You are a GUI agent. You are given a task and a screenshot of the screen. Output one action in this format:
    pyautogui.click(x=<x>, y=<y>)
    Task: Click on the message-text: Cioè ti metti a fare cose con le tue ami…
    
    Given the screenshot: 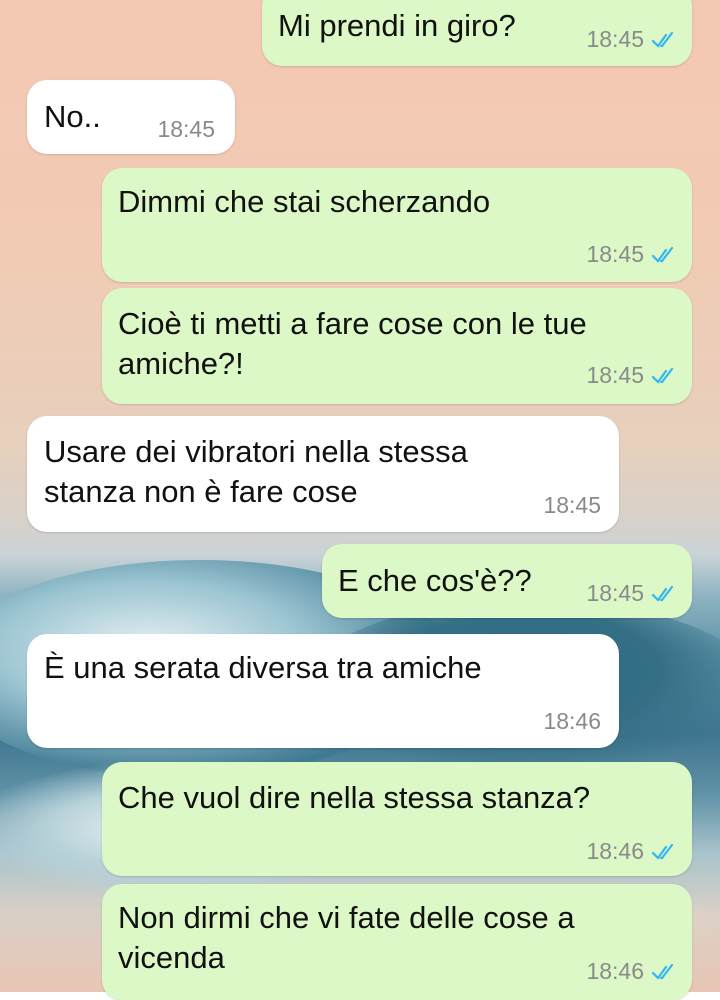 What is the action you would take?
    pyautogui.click(x=352, y=343)
    